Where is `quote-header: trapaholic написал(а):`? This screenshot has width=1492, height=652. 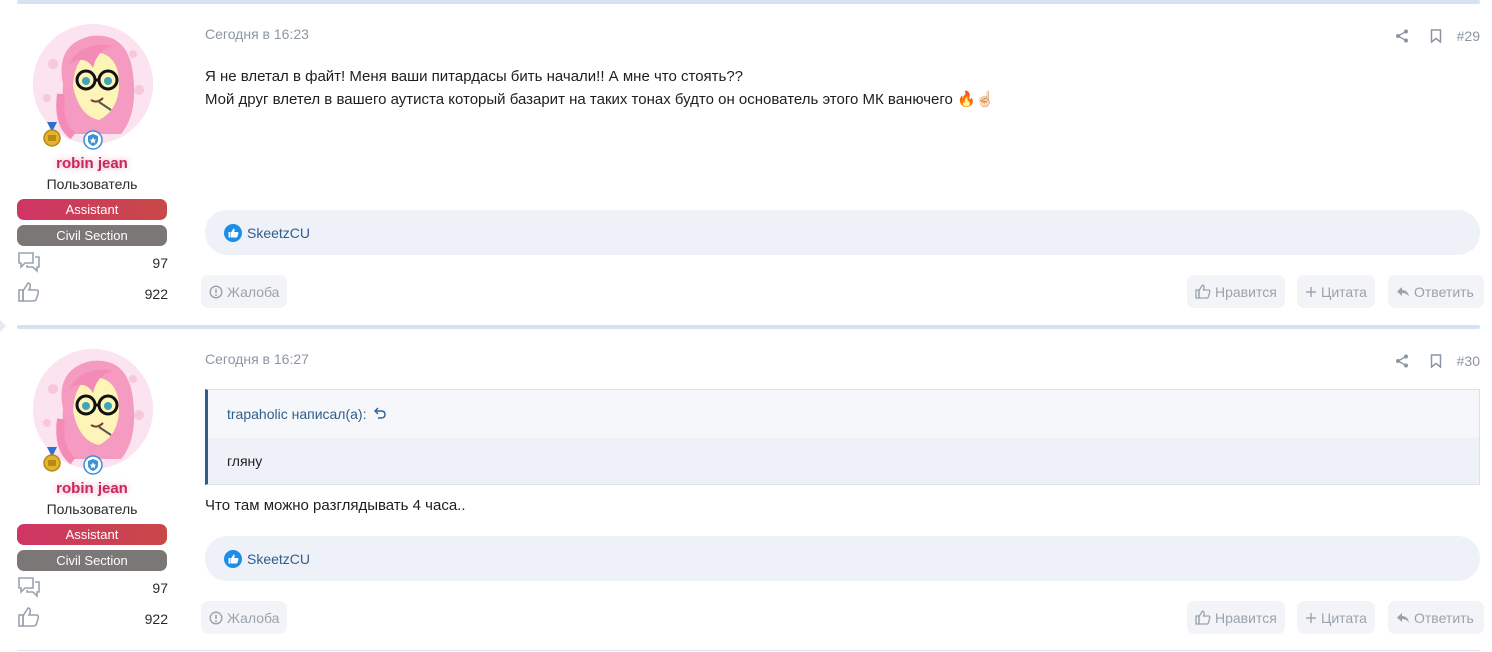 quote-header: trapaholic написал(а): is located at coordinates (843, 414).